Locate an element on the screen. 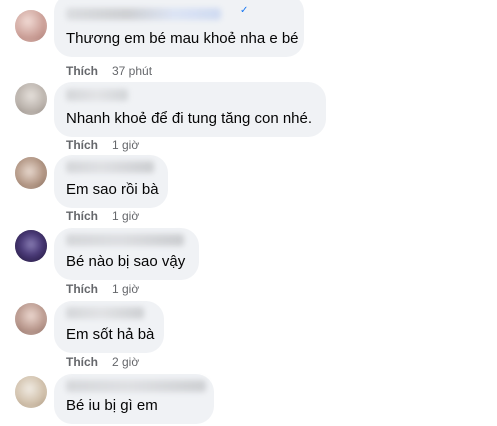 The height and width of the screenshot is (426, 497). comment-bubble: Nhanh khoẻ để đi tung tăng con nhé. is located at coordinates (190, 109).